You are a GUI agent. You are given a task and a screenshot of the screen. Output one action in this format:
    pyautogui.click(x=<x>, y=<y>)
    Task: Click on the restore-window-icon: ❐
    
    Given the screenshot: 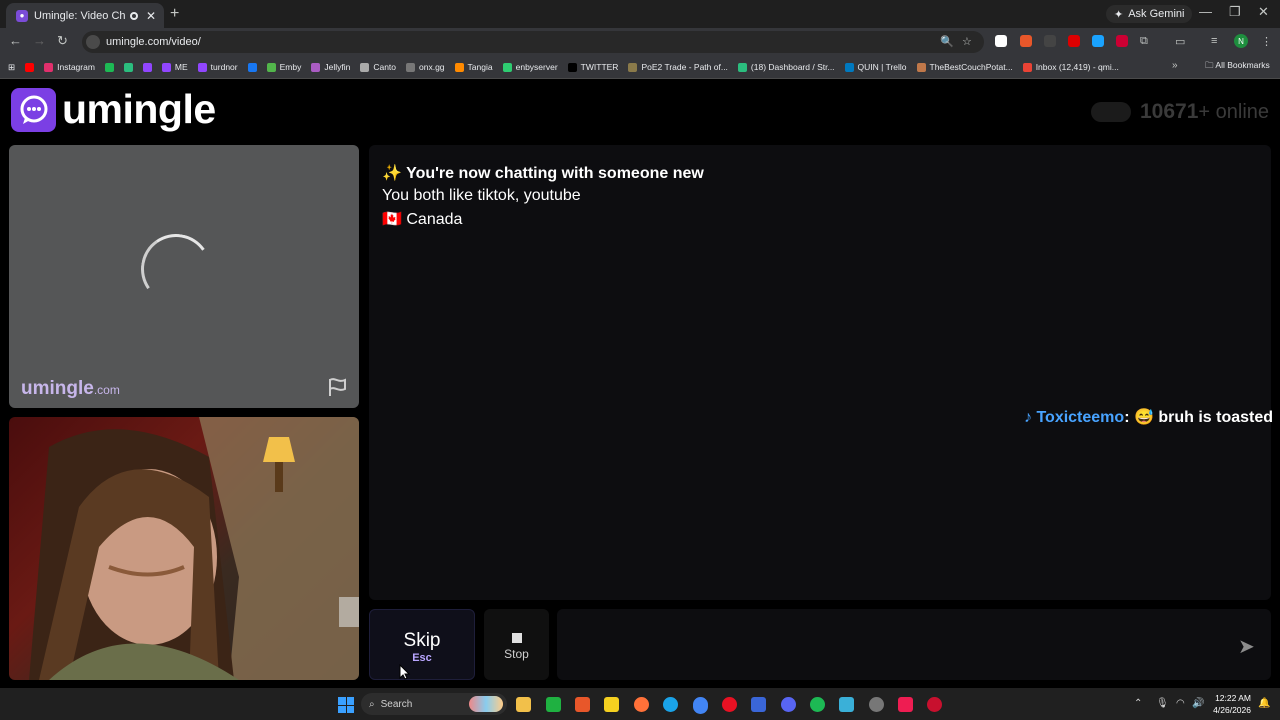 What is the action you would take?
    pyautogui.click(x=1235, y=12)
    